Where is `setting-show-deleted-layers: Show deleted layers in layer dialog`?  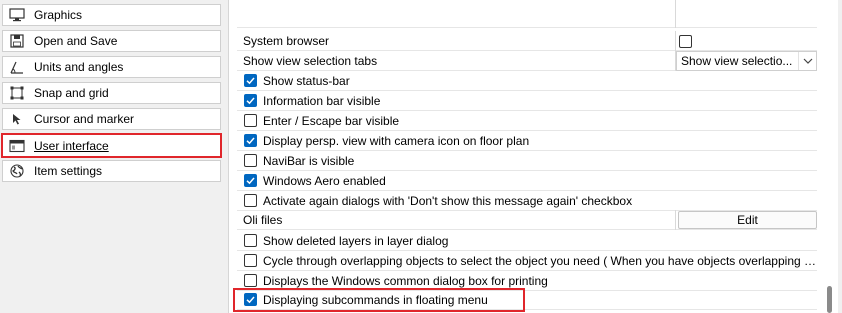 setting-show-deleted-layers: Show deleted layers in layer dialog is located at coordinates (527, 241).